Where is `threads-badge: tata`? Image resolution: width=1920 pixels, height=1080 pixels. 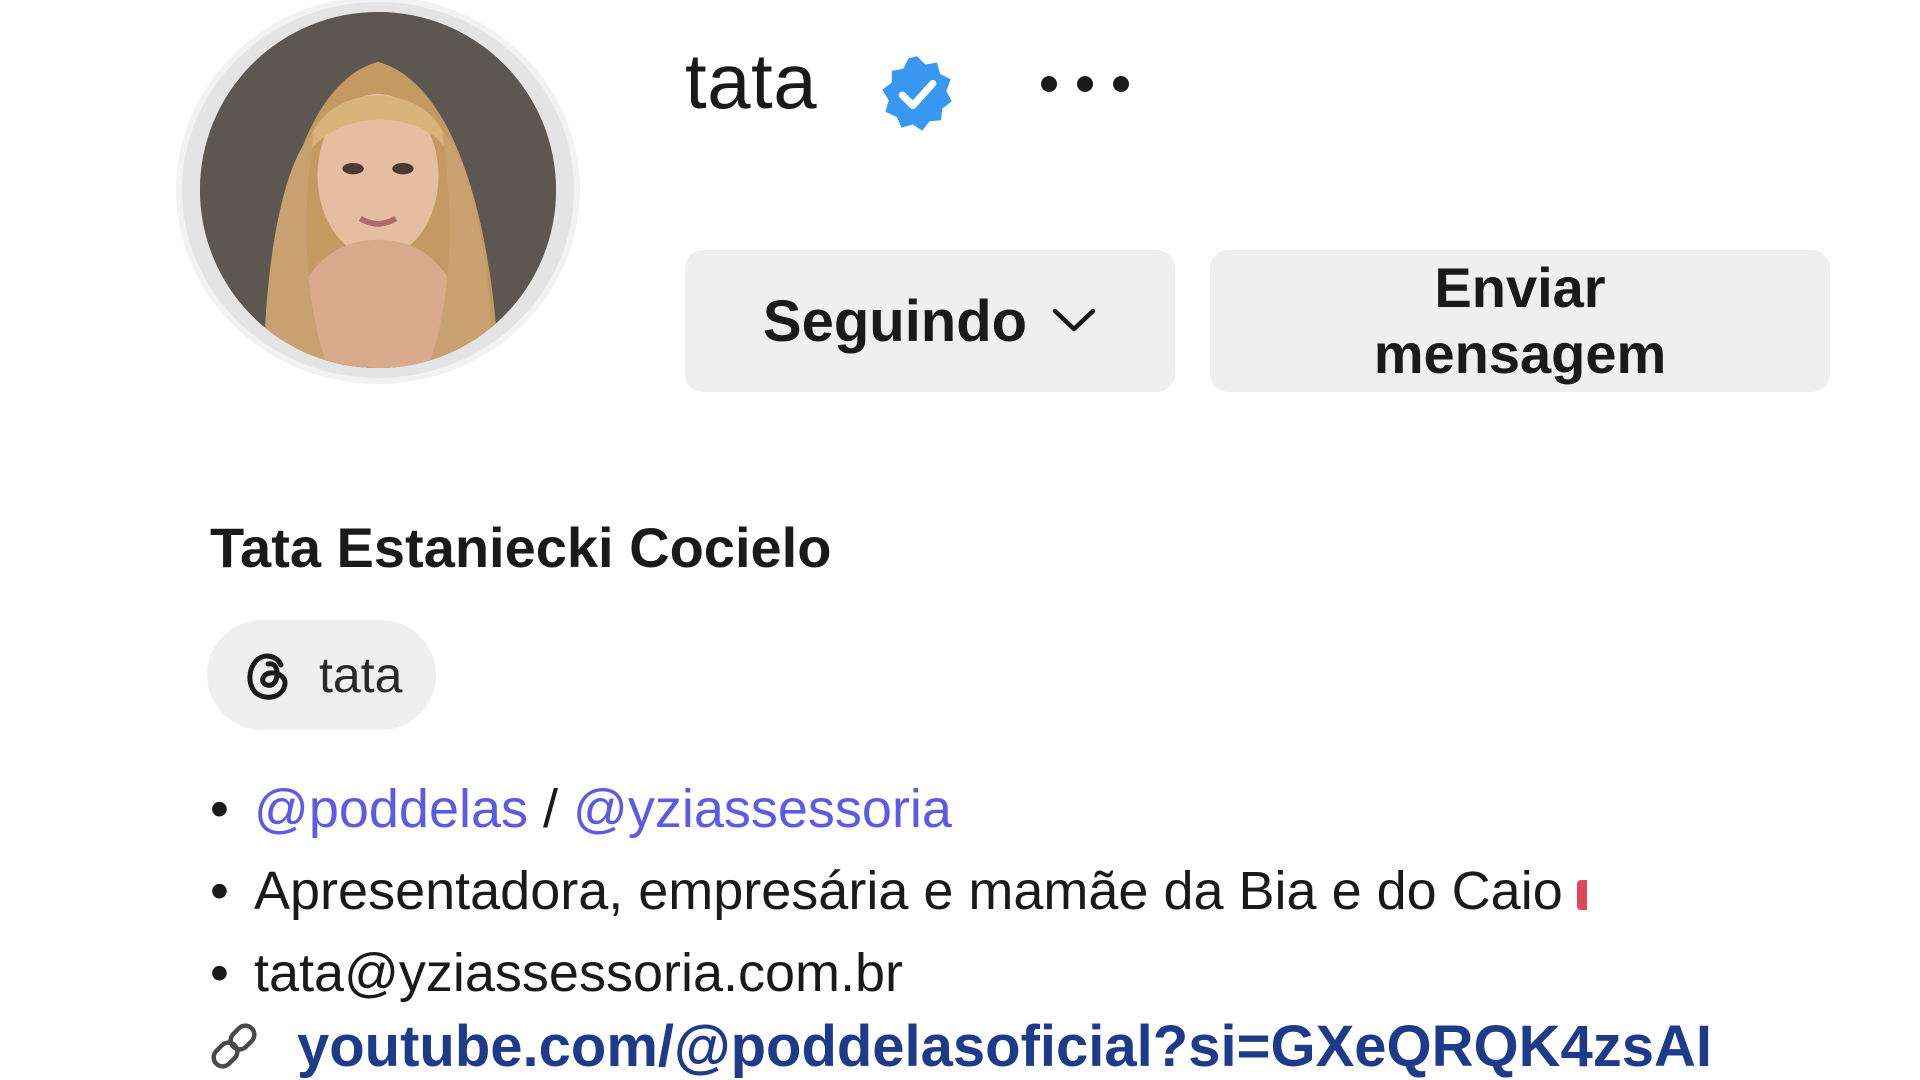
threads-badge: tata is located at coordinates (322, 675).